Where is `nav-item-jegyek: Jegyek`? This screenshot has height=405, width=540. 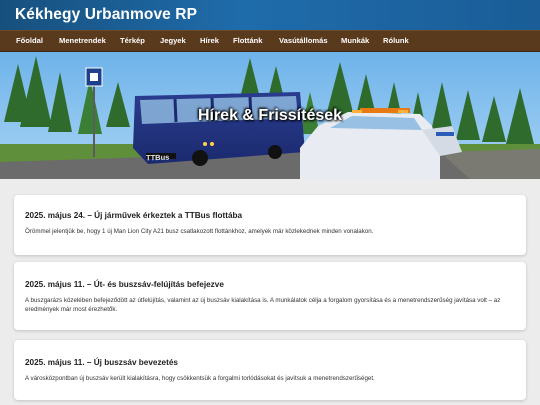 nav-item-jegyek: Jegyek is located at coordinates (173, 40).